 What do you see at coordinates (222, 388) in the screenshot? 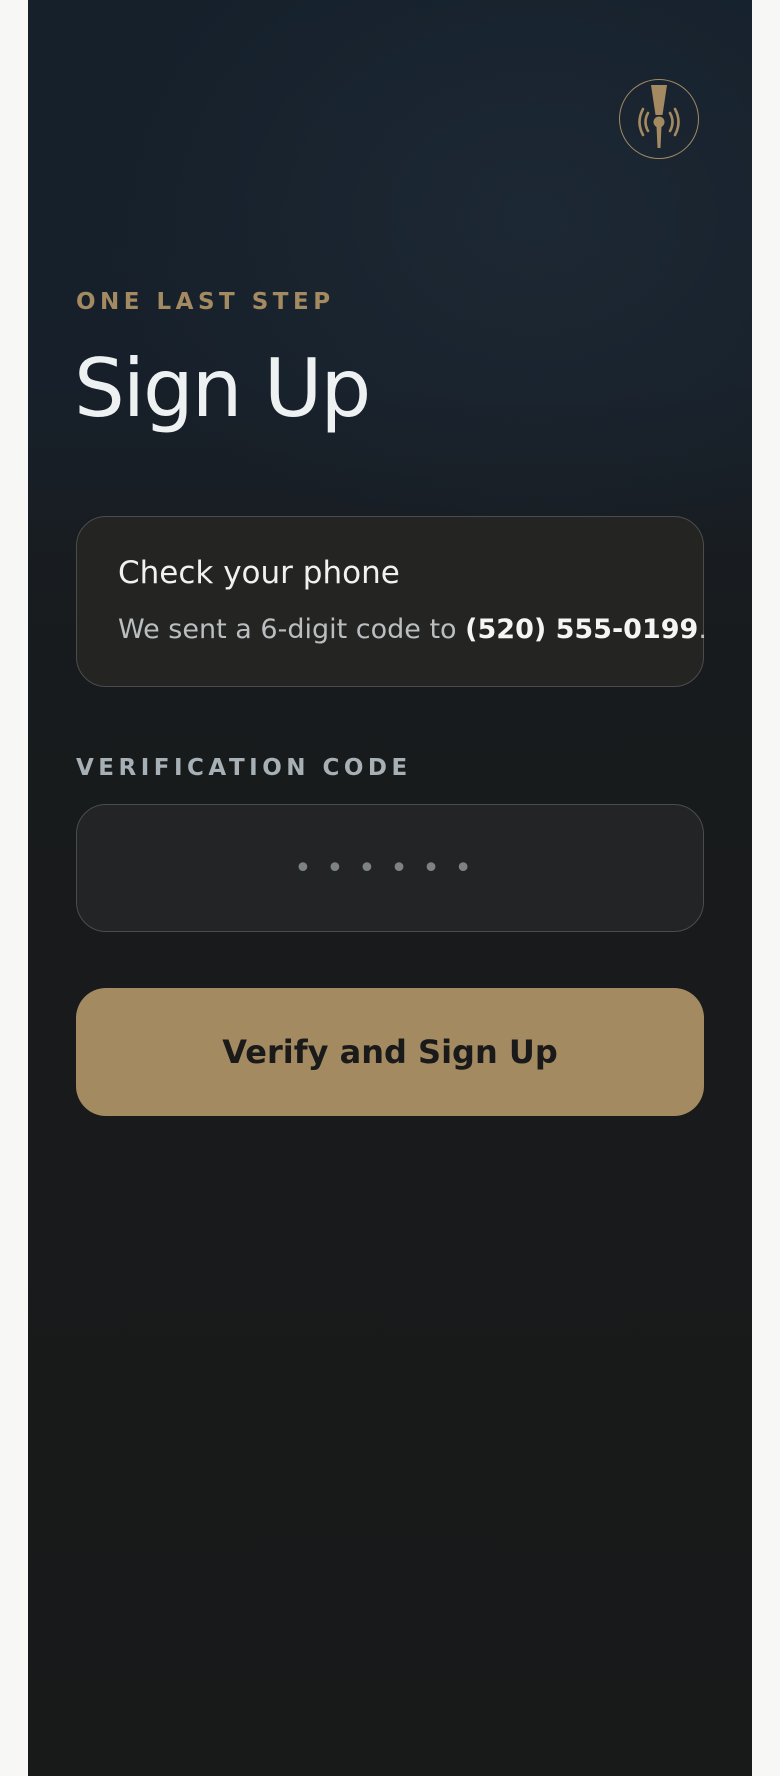
I see `page-title: Sign Up` at bounding box center [222, 388].